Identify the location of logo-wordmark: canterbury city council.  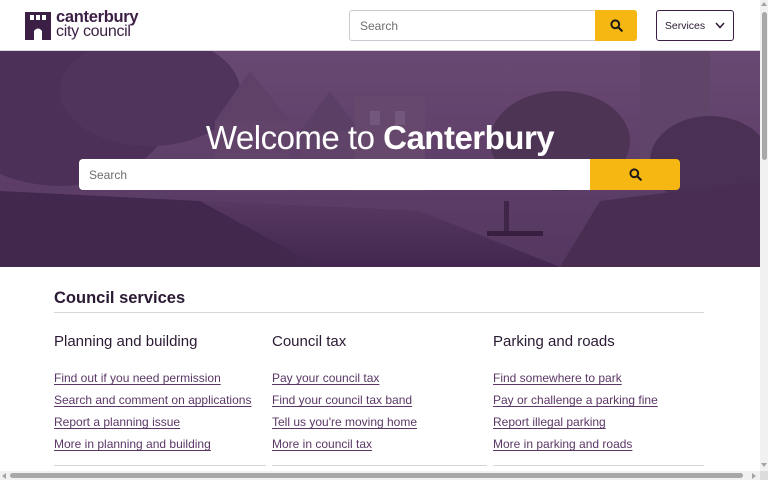
(97, 24).